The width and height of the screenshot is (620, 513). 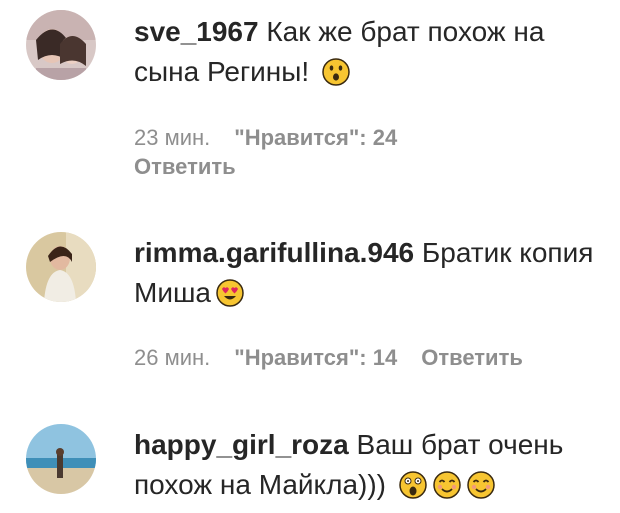 I want to click on screaming-face-icon, so click(x=413, y=485).